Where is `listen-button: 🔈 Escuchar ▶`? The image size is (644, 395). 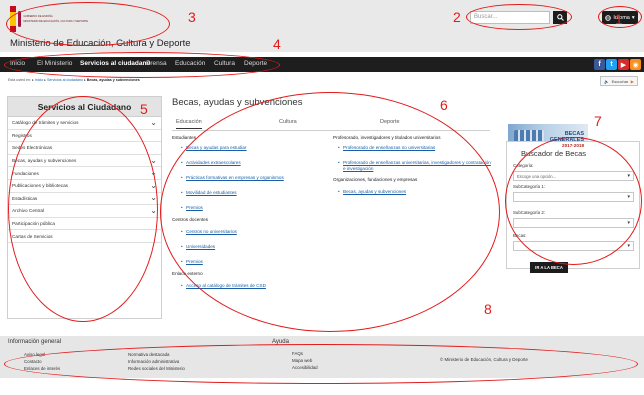 listen-button: 🔈 Escuchar ▶ is located at coordinates (619, 81).